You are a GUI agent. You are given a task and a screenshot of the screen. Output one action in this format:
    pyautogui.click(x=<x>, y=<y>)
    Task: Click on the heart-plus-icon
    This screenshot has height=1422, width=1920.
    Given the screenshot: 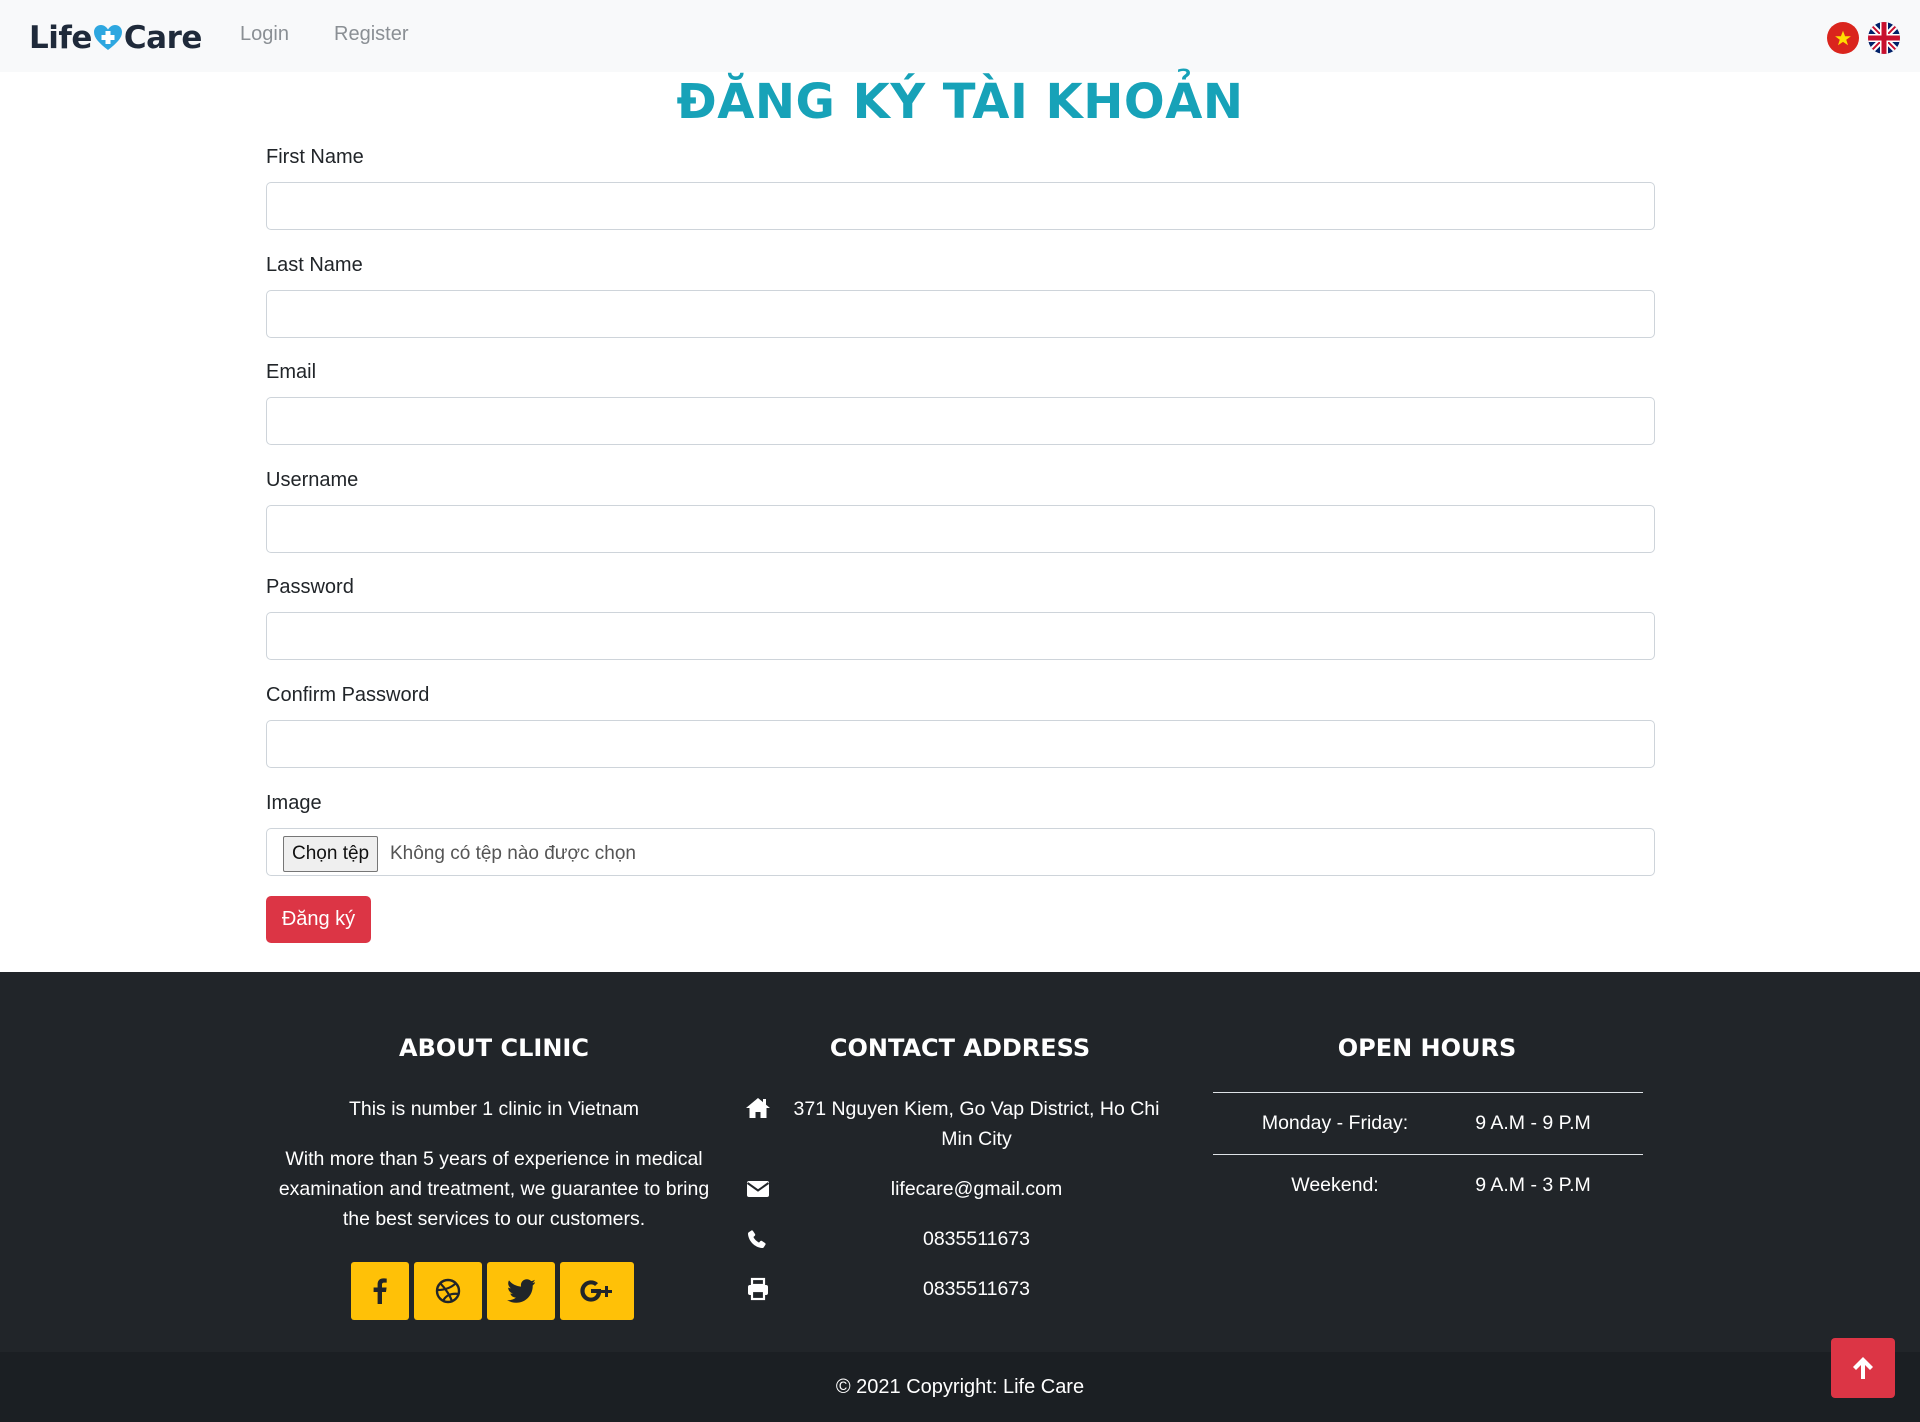 What is the action you would take?
    pyautogui.click(x=107, y=37)
    